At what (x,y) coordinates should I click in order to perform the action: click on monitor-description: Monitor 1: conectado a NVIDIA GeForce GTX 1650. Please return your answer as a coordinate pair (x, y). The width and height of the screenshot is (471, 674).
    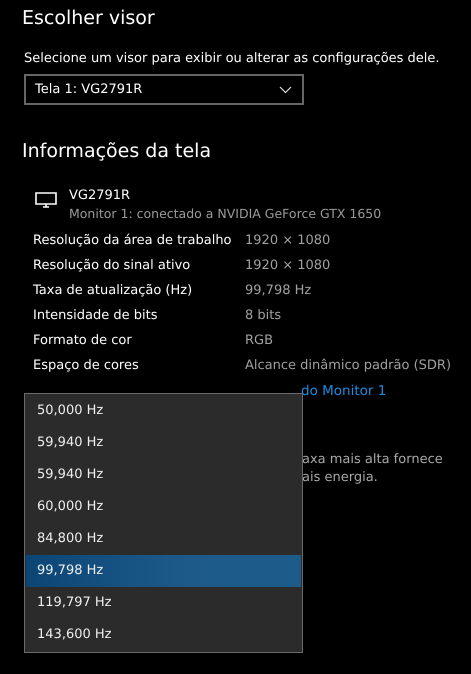
    Looking at the image, I should click on (225, 213).